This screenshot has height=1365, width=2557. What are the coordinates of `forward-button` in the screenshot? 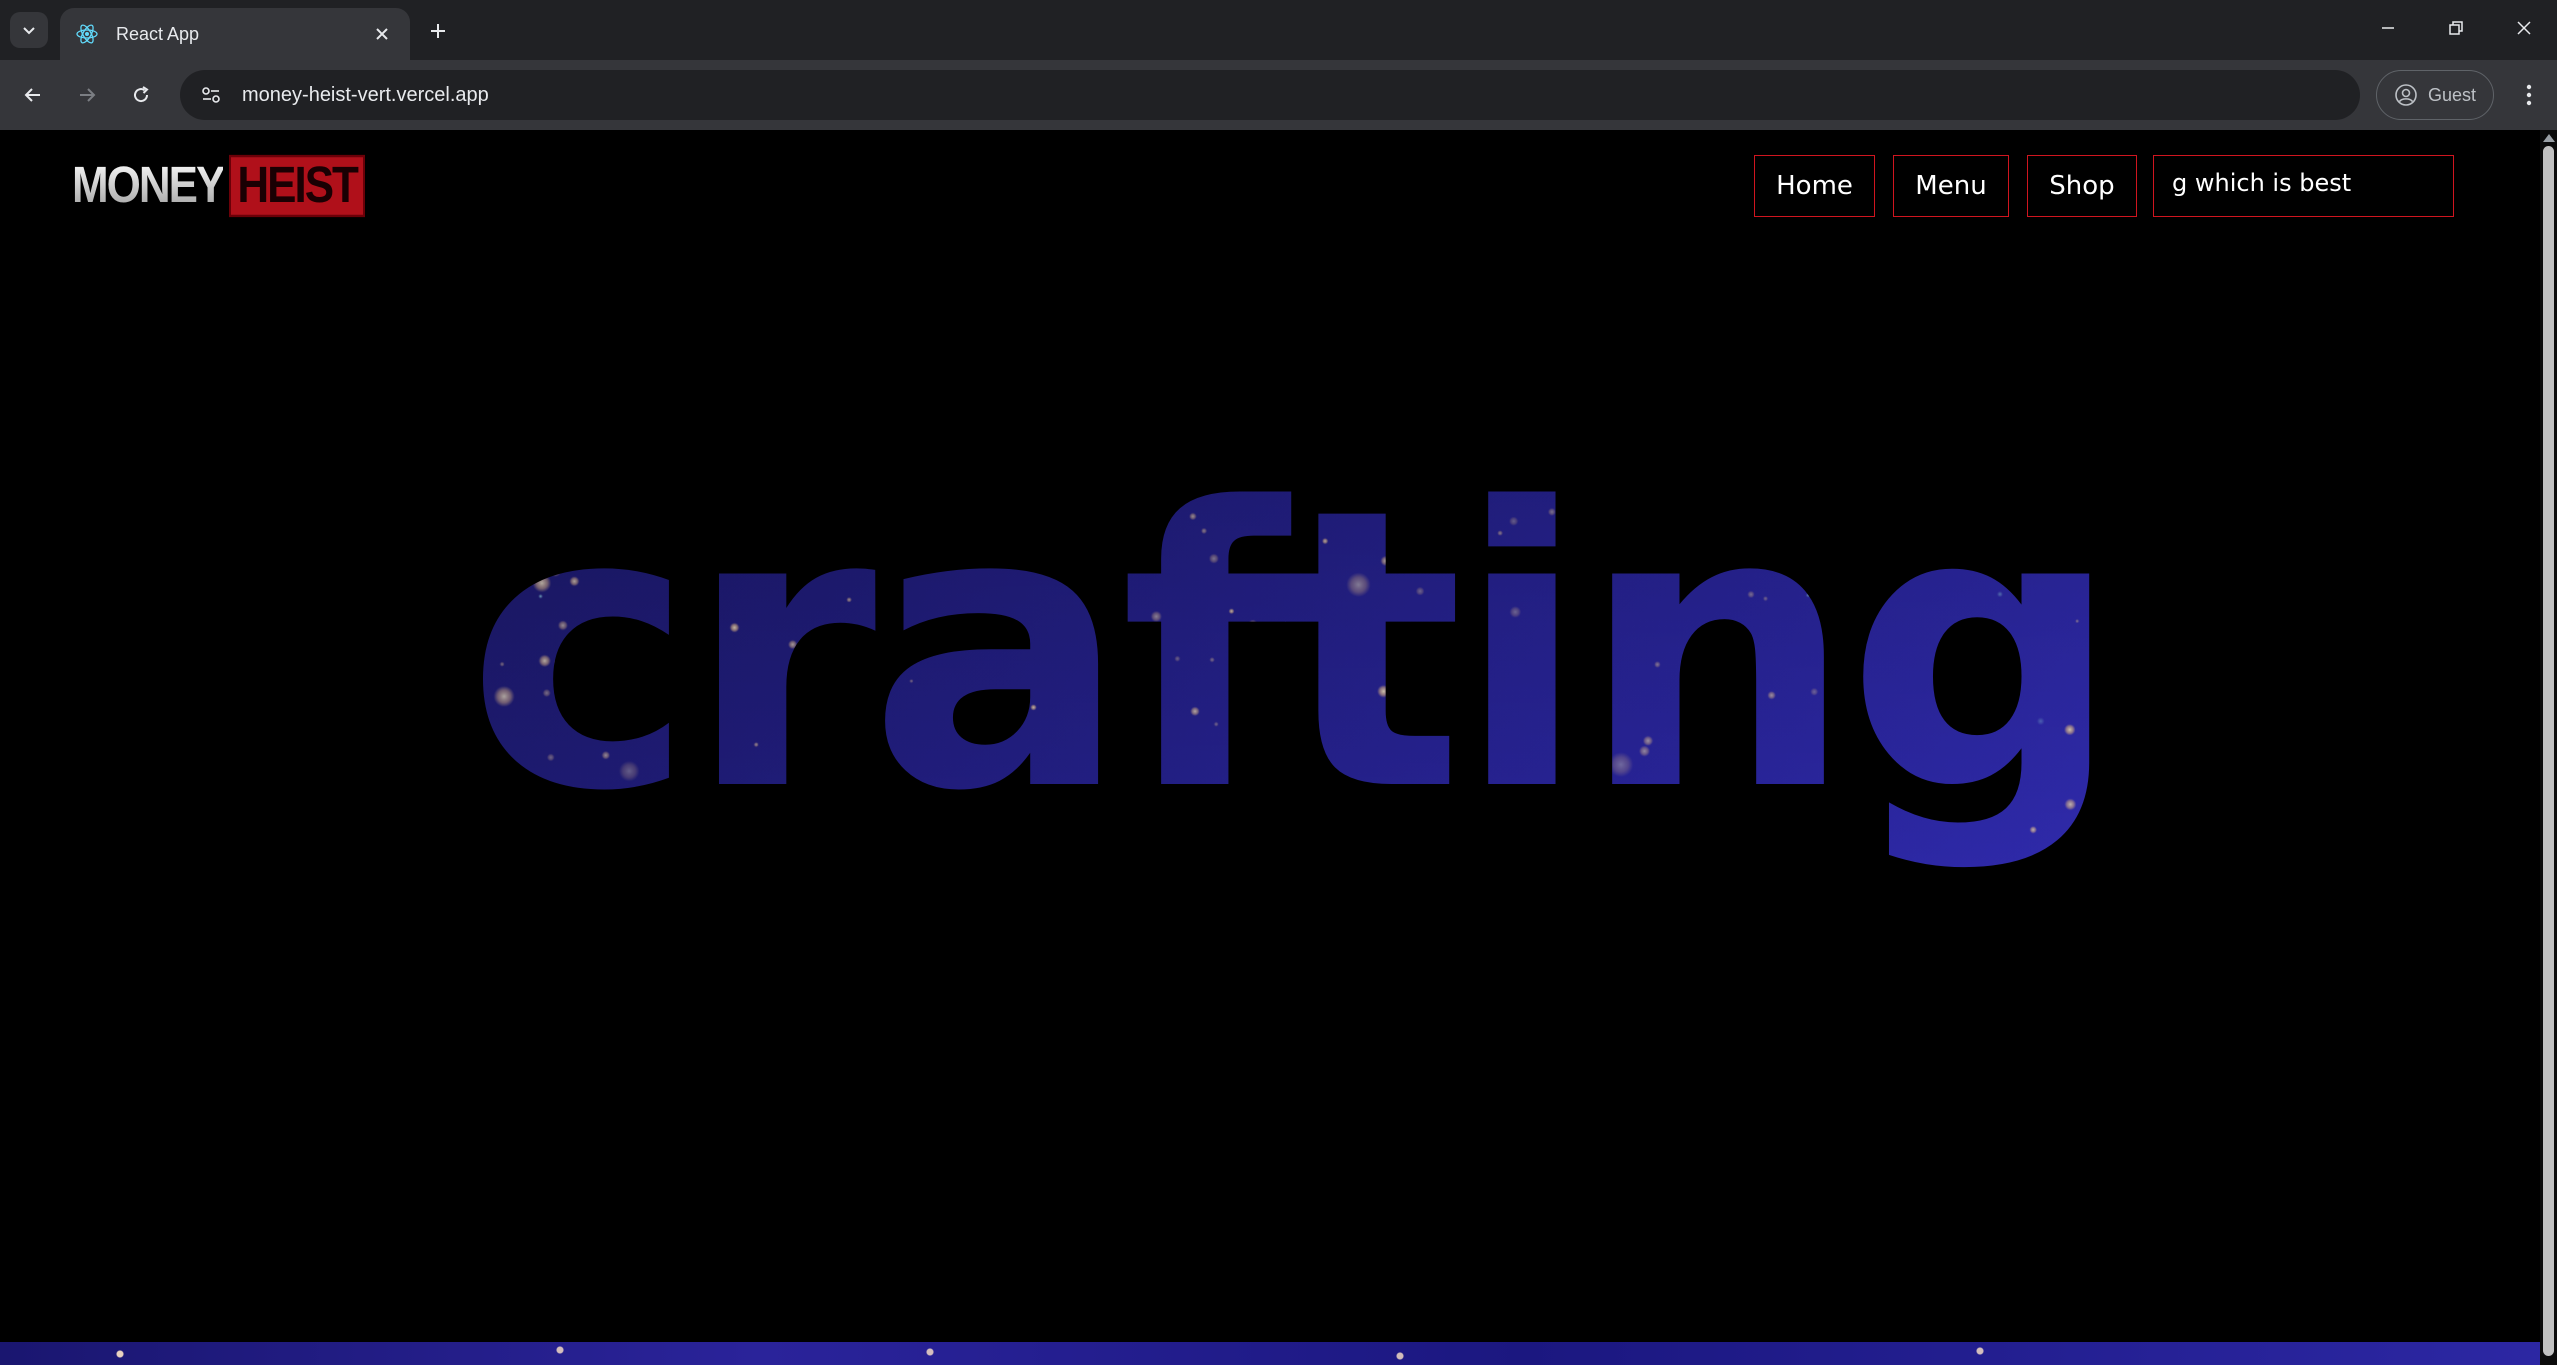 It's located at (87, 95).